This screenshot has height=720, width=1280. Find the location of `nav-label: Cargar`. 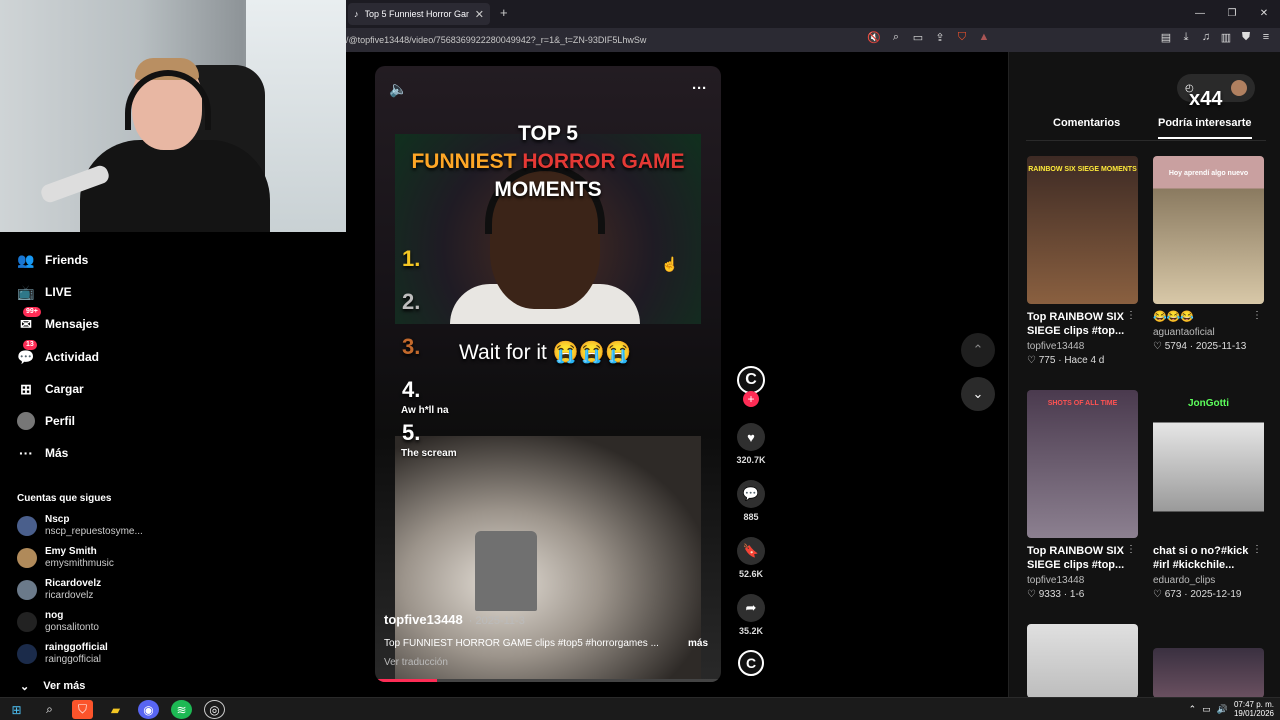

nav-label: Cargar is located at coordinates (64, 389).